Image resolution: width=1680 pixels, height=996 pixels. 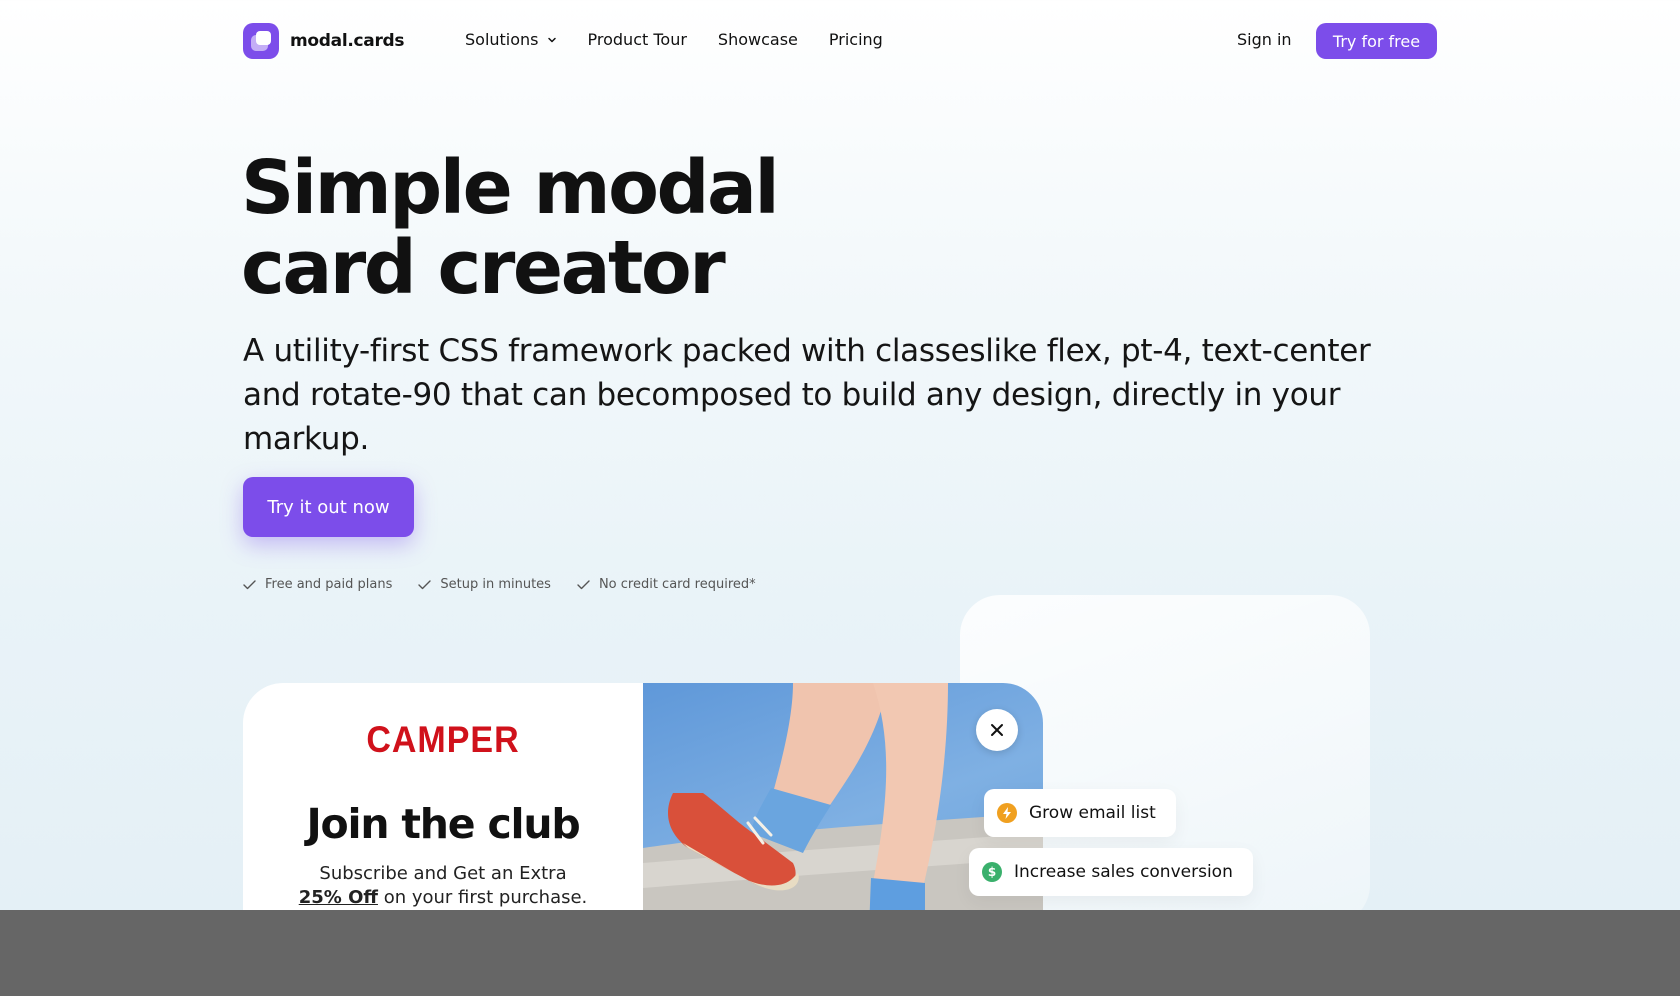 I want to click on chip-grow-email: Grow email list, so click(x=1080, y=813).